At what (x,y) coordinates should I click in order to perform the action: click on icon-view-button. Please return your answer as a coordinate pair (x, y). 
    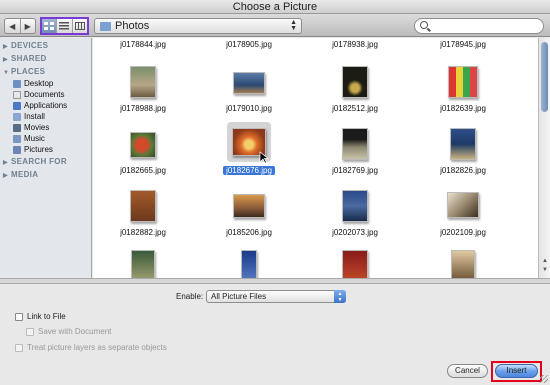
    Looking at the image, I should click on (49, 26).